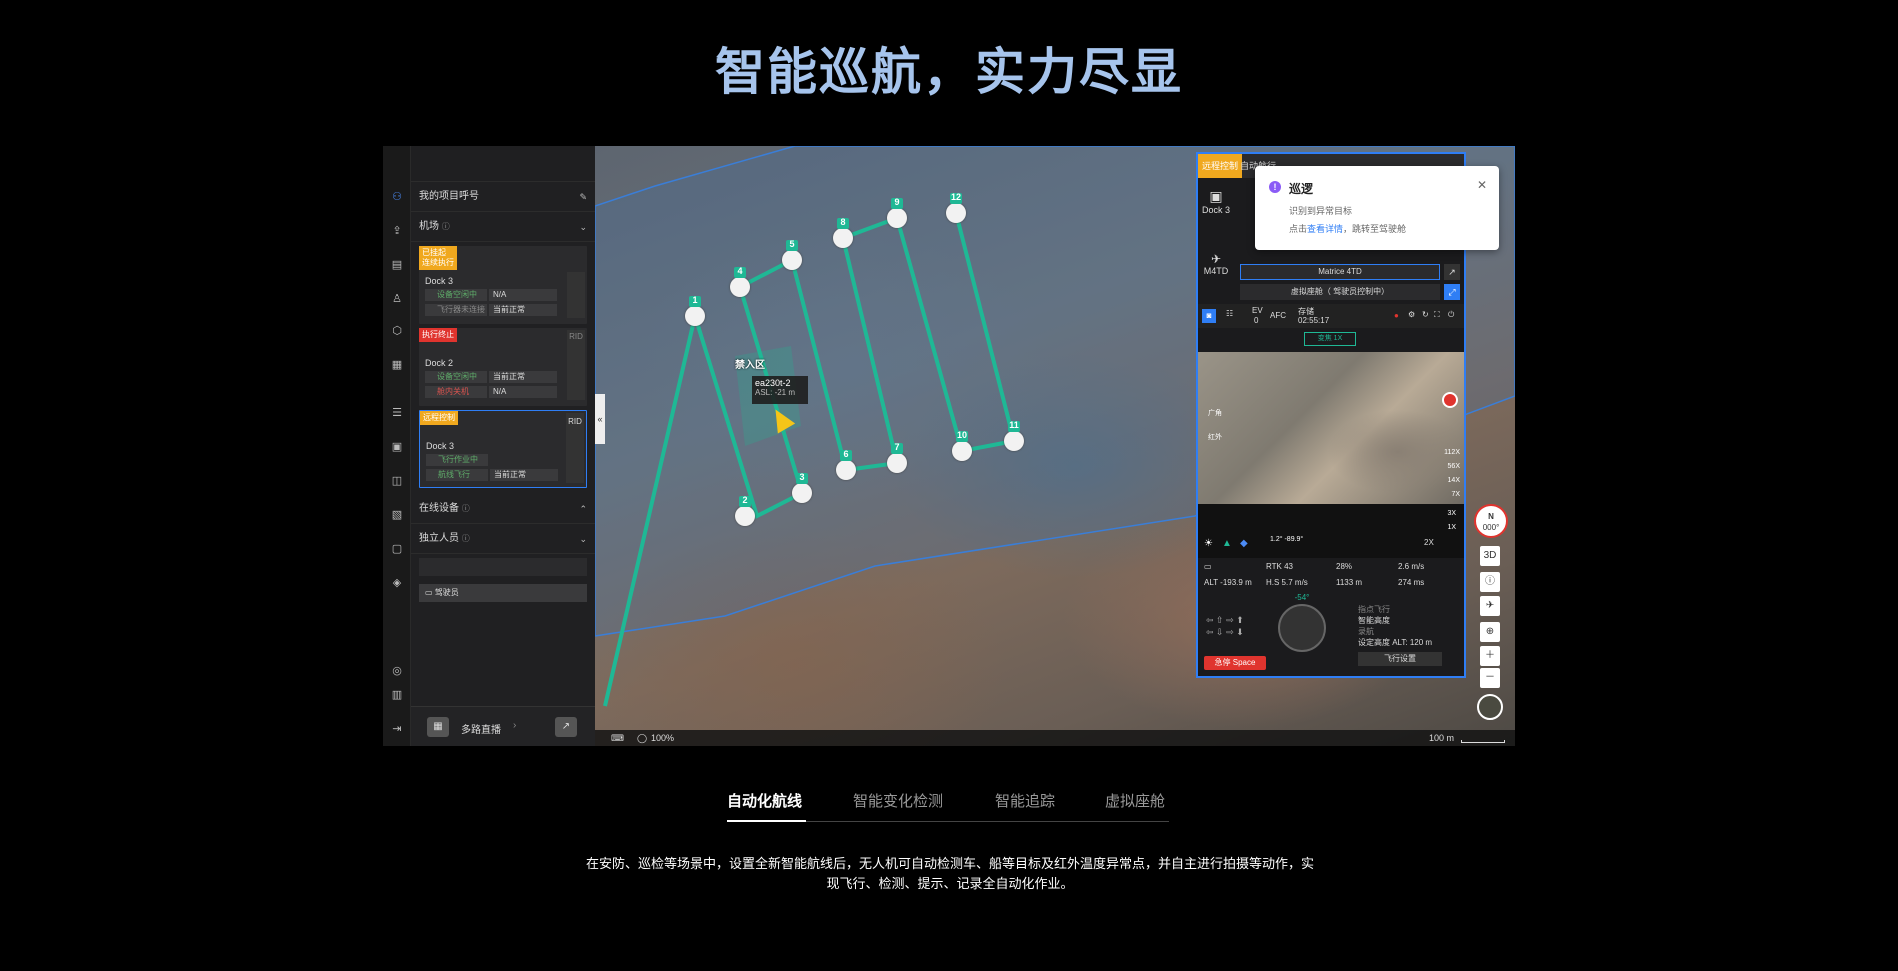 This screenshot has height=971, width=1898. Describe the element at coordinates (1229, 313) in the screenshot. I see `sliders-icon: ☷` at that location.